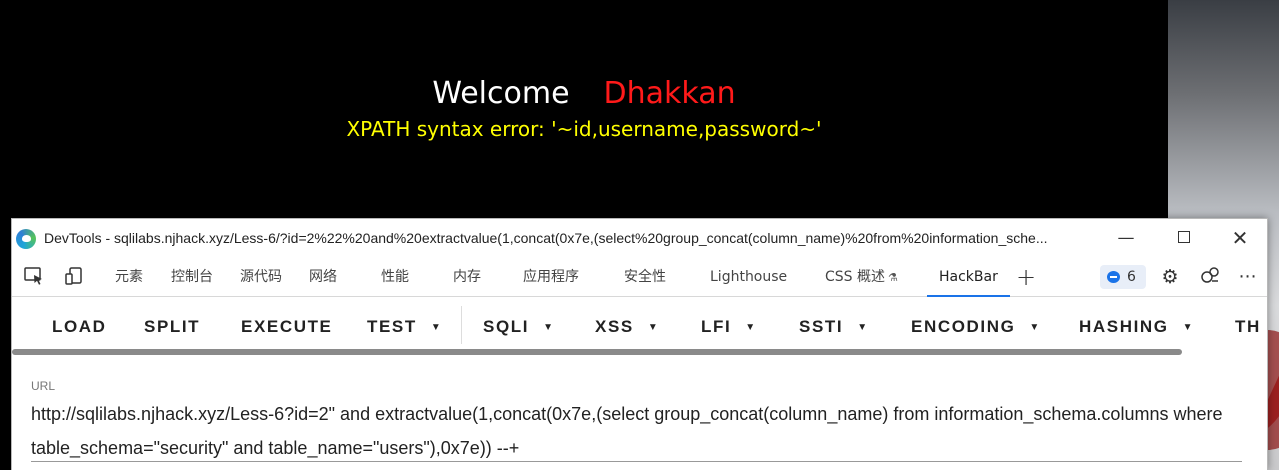  Describe the element at coordinates (395, 277) in the screenshot. I see `tab-performance: 性能` at that location.